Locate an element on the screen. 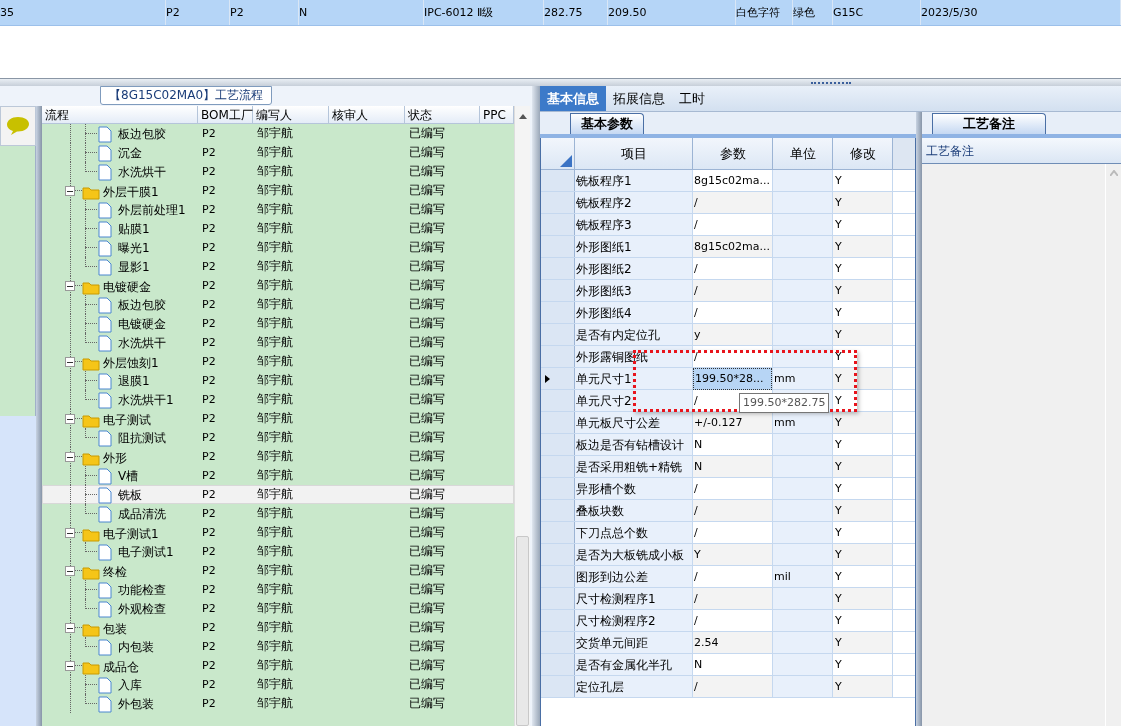 Image resolution: width=1121 pixels, height=726 pixels. column-header: 流程 is located at coordinates (120, 114).